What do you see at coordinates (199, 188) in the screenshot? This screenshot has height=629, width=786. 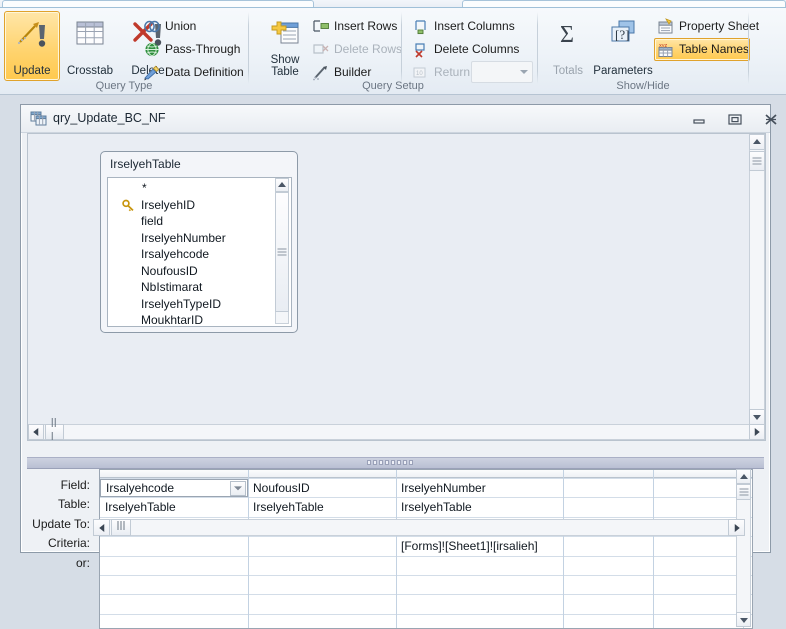 I see `field-list-item: *` at bounding box center [199, 188].